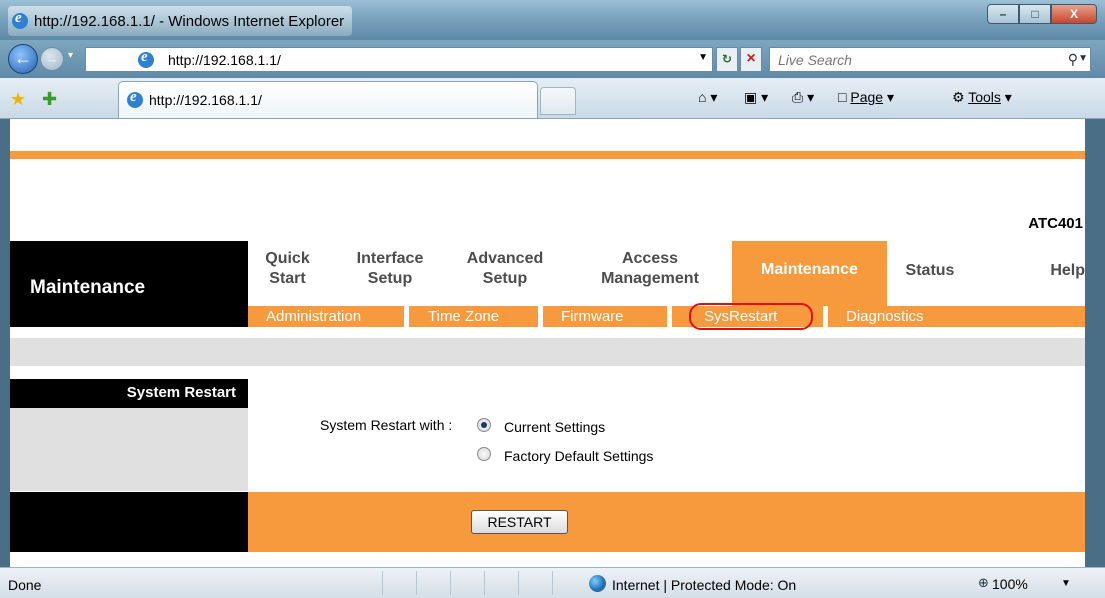 This screenshot has height=598, width=1105. What do you see at coordinates (484, 425) in the screenshot?
I see `radio-current-settings` at bounding box center [484, 425].